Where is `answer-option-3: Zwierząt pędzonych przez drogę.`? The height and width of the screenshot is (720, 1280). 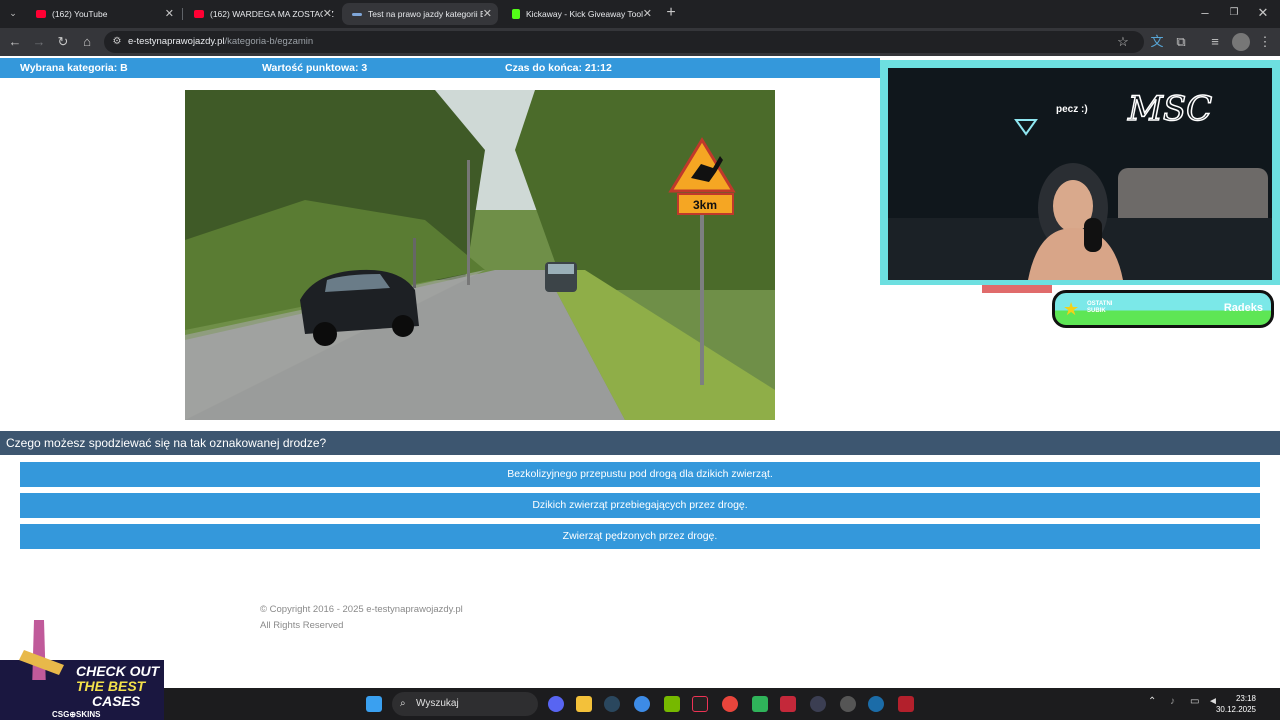 answer-option-3: Zwierząt pędzonych przez drogę. is located at coordinates (640, 536).